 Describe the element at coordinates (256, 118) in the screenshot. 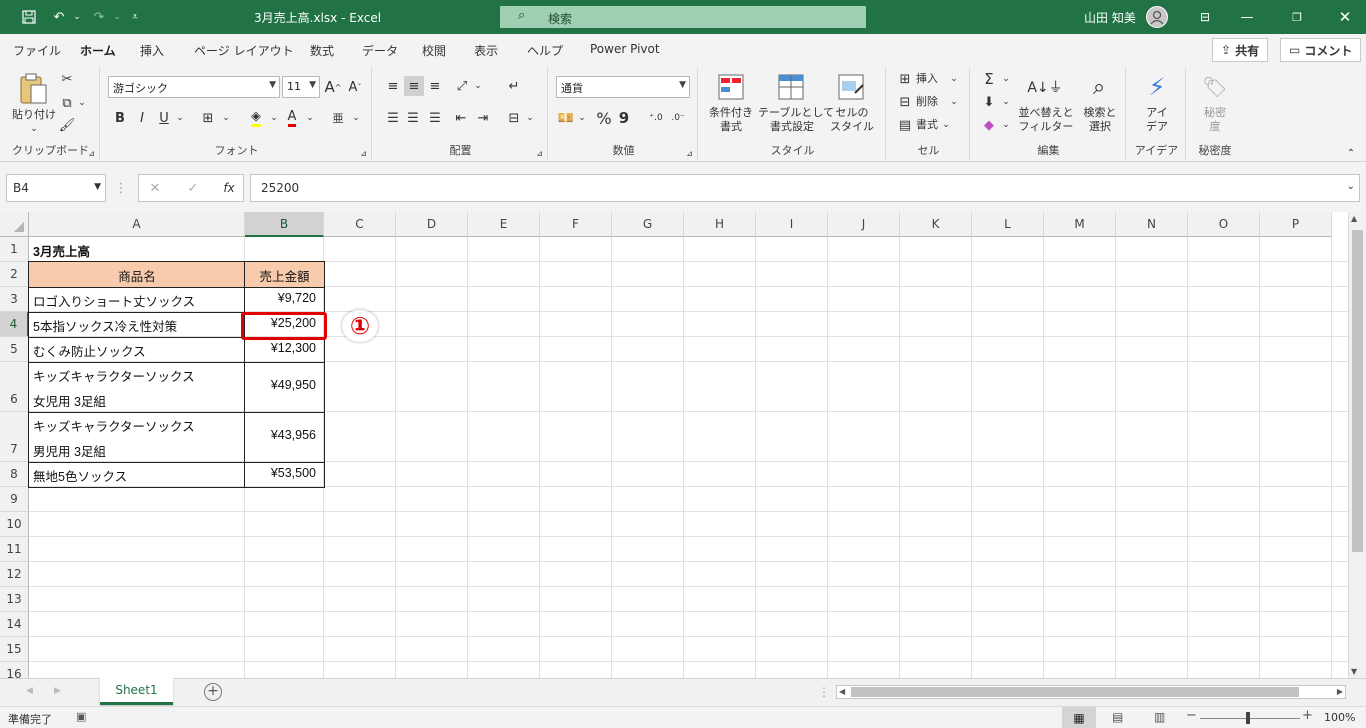

I see `fill-color-icon: ◈` at that location.